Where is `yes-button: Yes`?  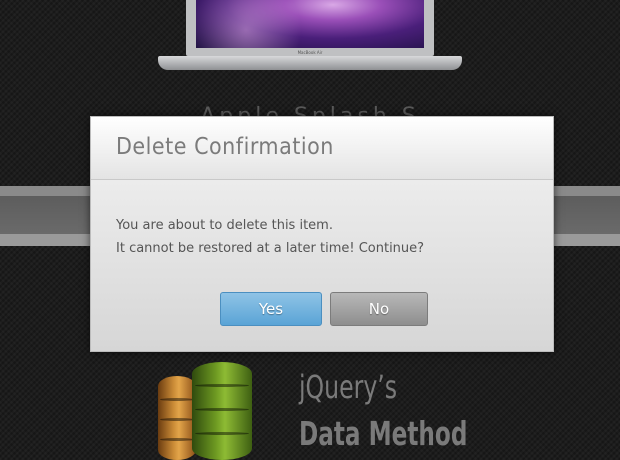
yes-button: Yes is located at coordinates (271, 309).